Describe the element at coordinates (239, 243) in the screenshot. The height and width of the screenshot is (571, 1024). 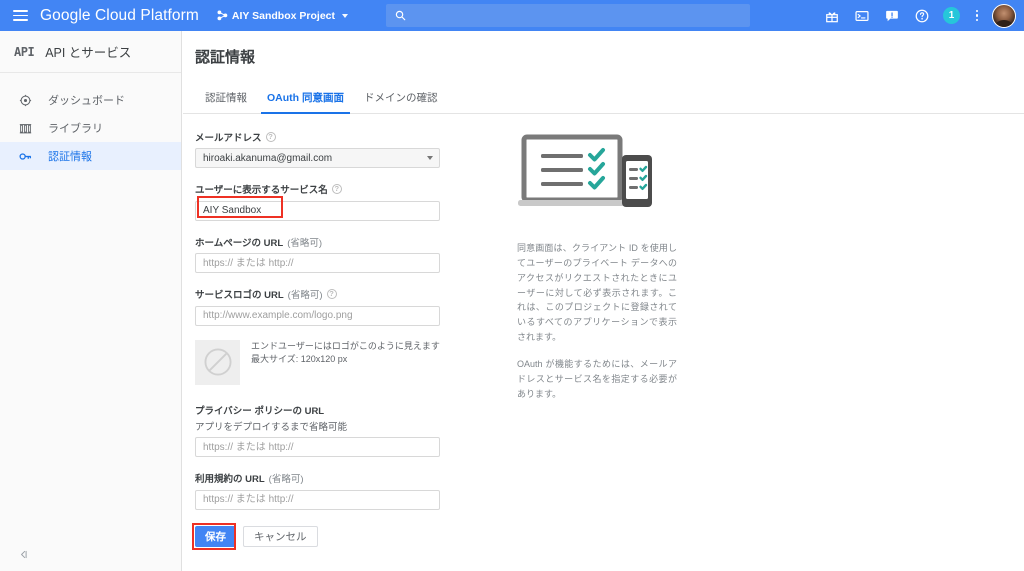
I see `homepage-url-label-text: ホームページの URL` at that location.